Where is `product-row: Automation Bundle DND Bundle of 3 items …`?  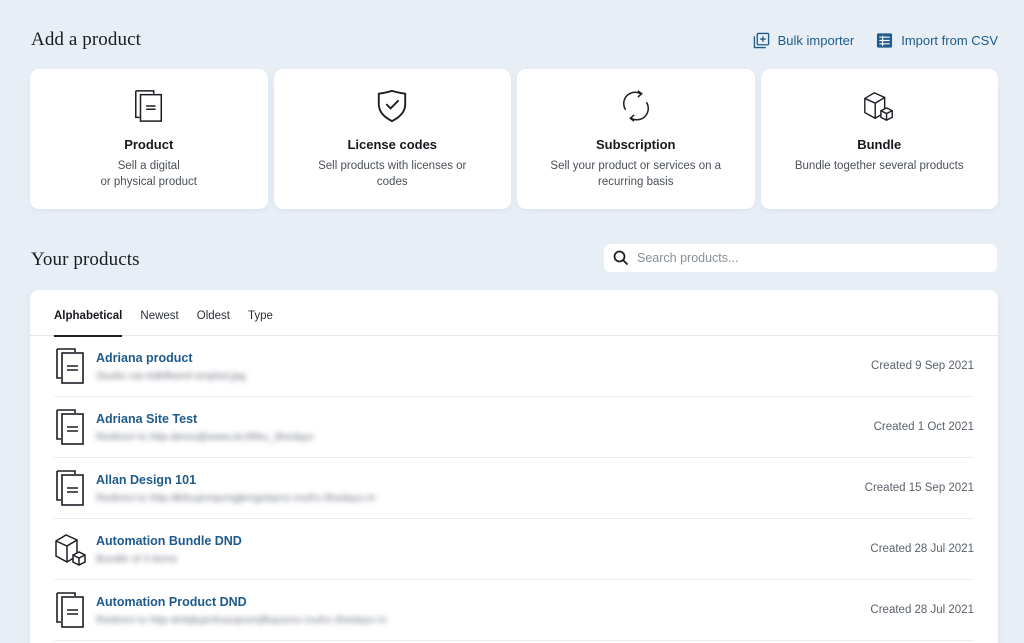
product-row: Automation Bundle DND Bundle of 3 items … is located at coordinates (514, 549).